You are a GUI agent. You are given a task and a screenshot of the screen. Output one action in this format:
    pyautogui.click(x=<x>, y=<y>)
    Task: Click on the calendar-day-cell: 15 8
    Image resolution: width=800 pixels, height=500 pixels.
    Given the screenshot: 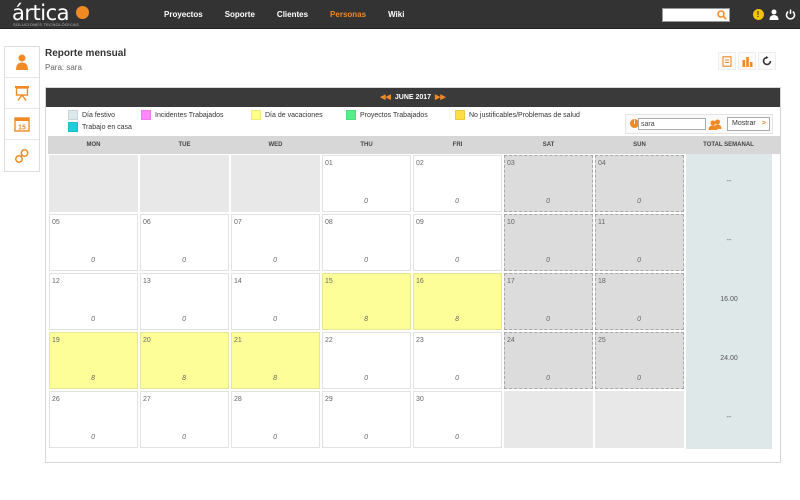 What is the action you would take?
    pyautogui.click(x=366, y=301)
    